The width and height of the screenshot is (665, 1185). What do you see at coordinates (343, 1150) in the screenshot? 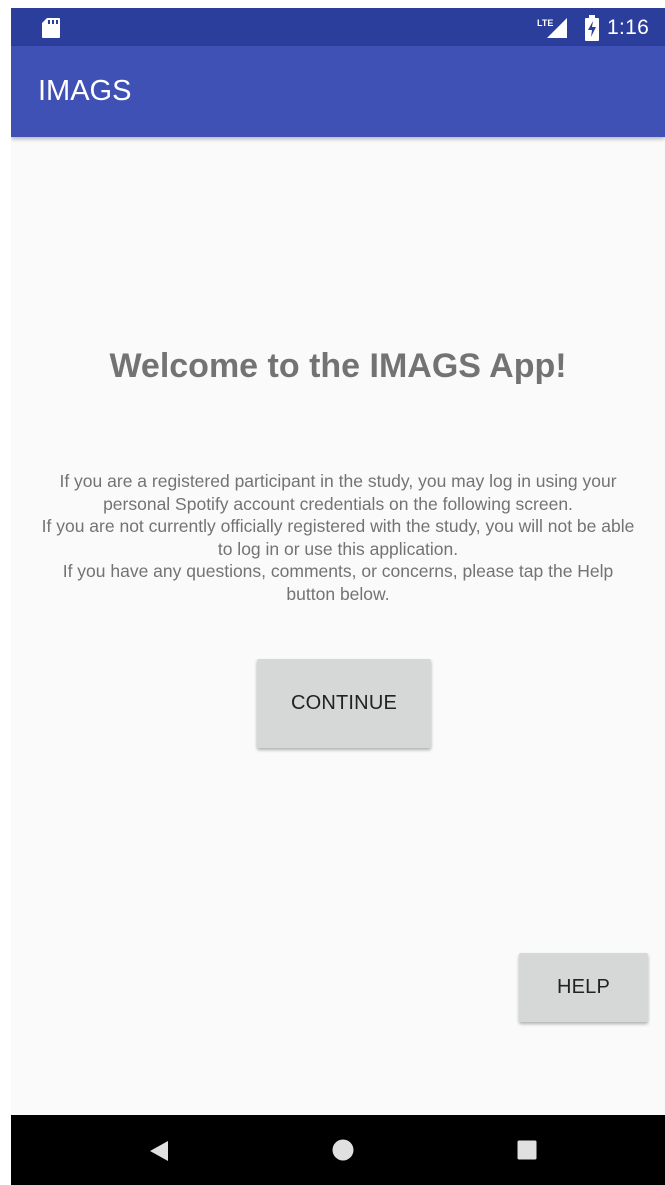
I see `home-icon` at bounding box center [343, 1150].